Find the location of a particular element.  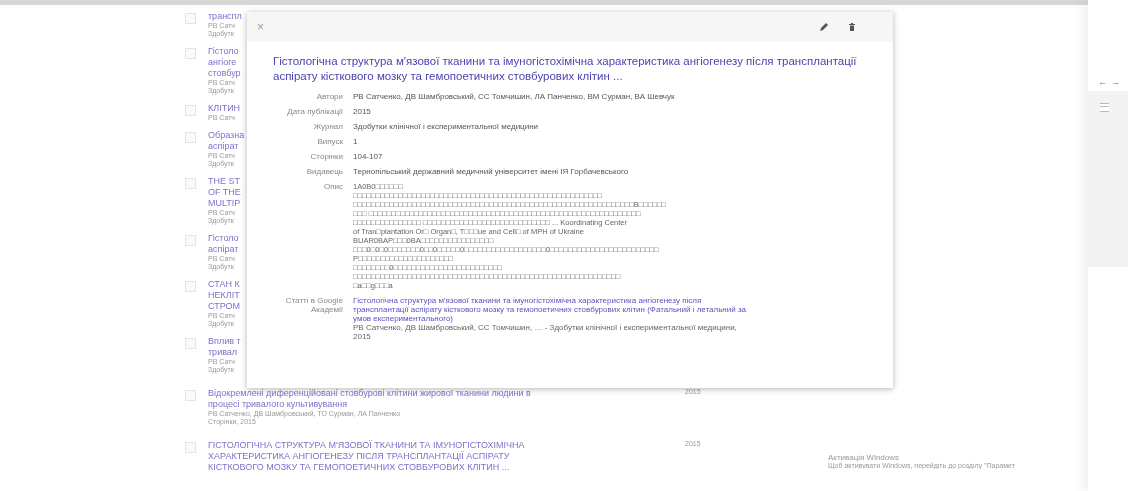

result-title: КЛІТИН is located at coordinates (224, 108).